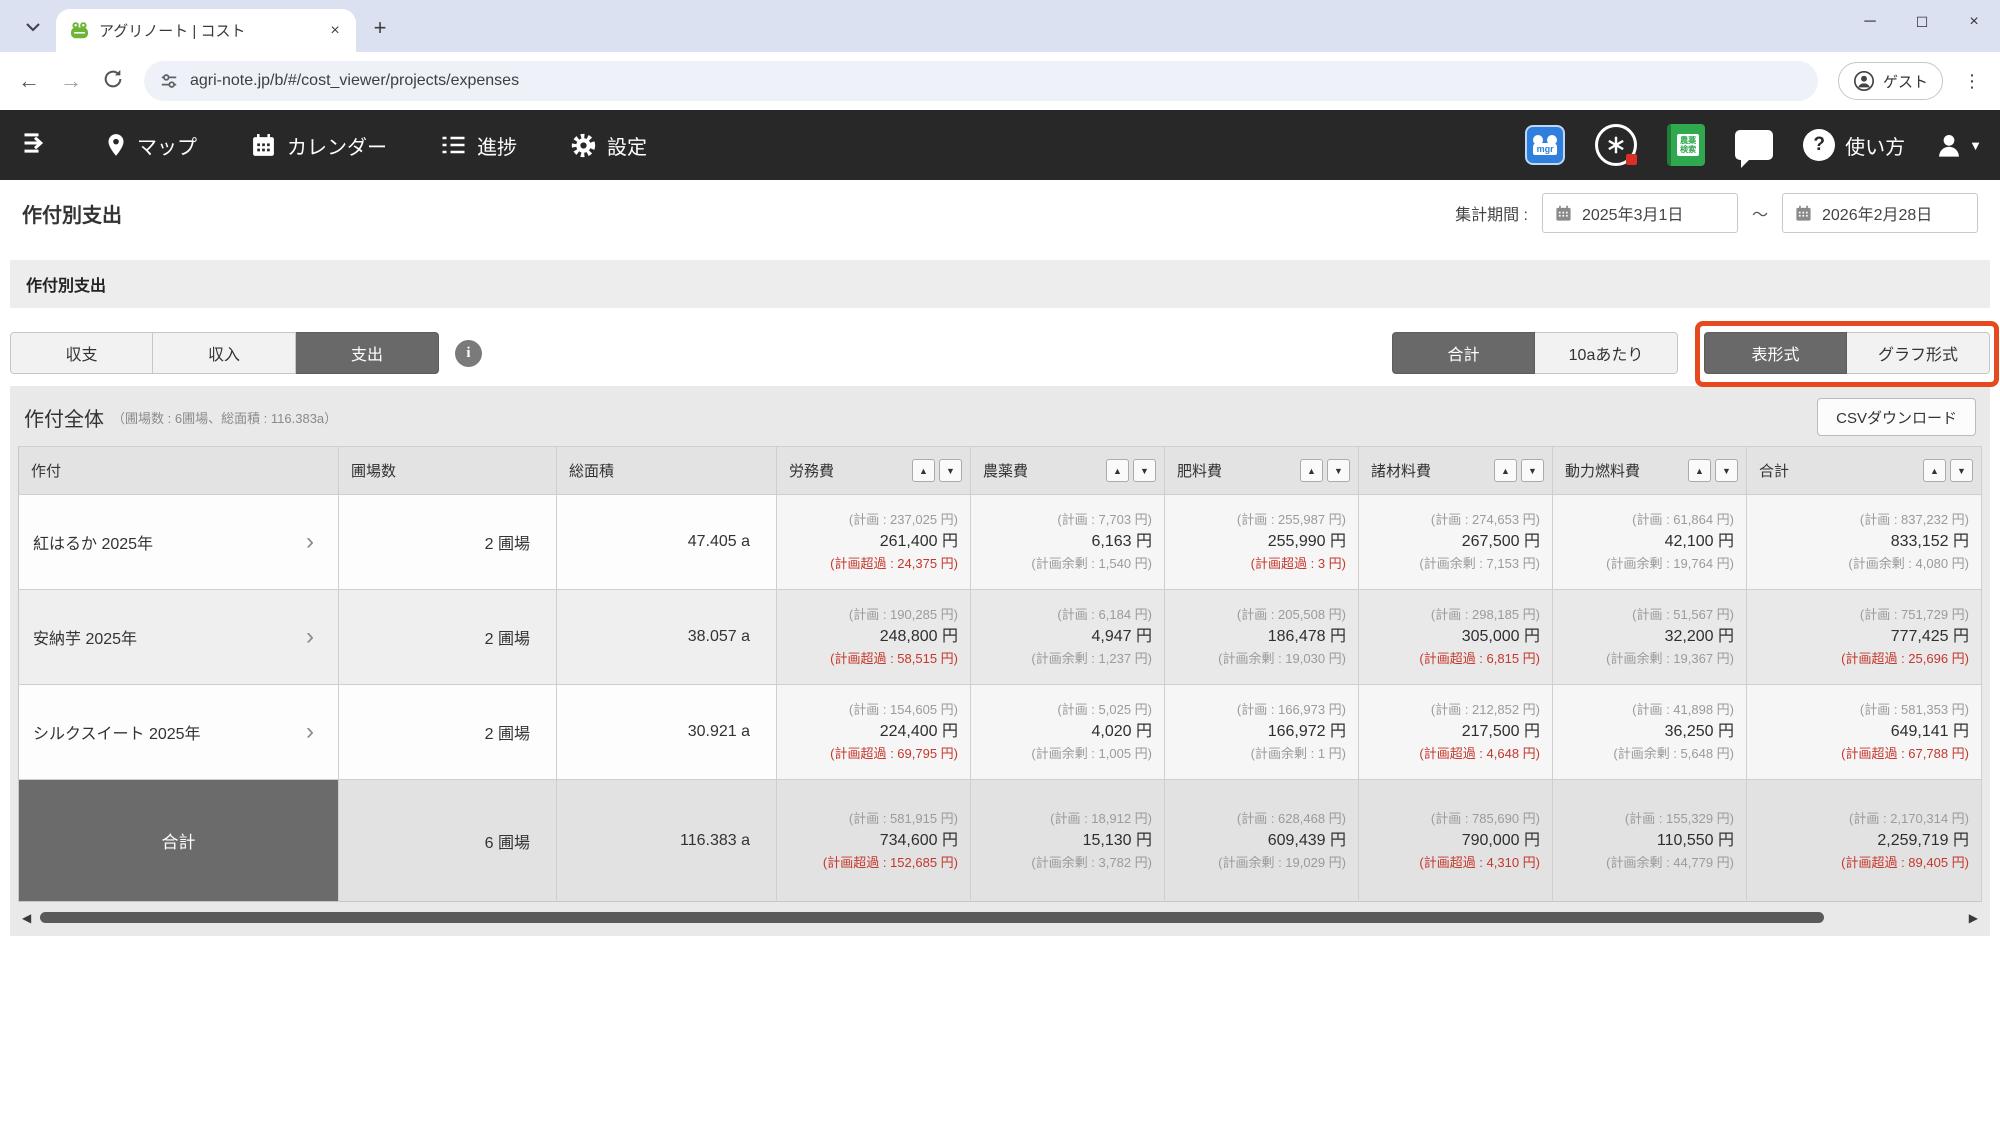  What do you see at coordinates (666, 732) in the screenshot?
I see `area-cell: 30.921 a` at bounding box center [666, 732].